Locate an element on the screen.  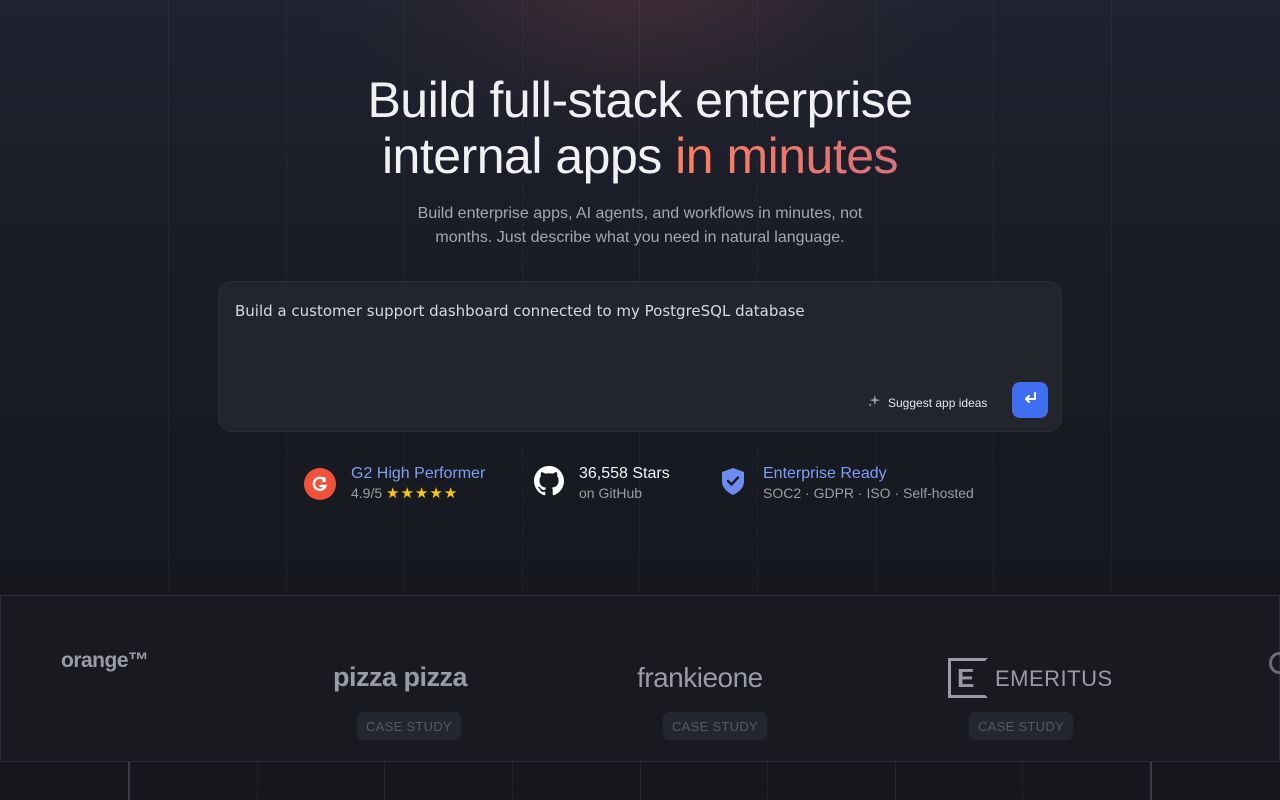
submit-prompt-button is located at coordinates (1030, 400).